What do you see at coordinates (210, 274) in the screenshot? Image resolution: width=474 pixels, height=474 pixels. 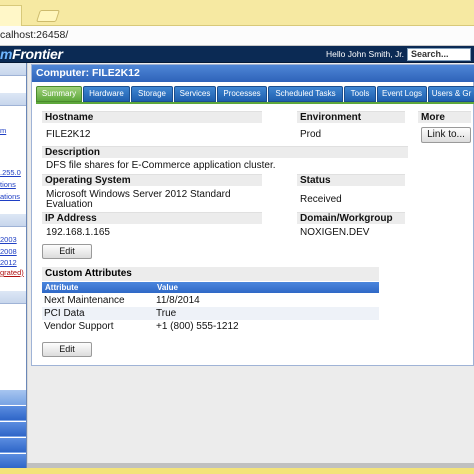 I see `custom-attributes-title: Custom Attributes` at bounding box center [210, 274].